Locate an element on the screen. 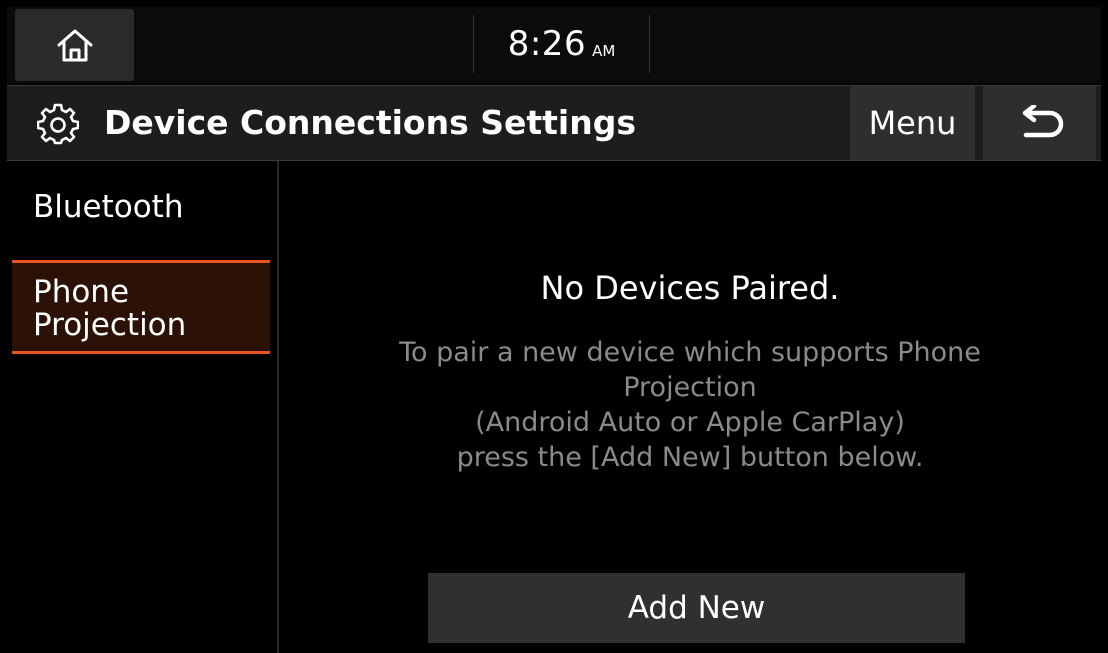  description-line: press the [Add New] button below. is located at coordinates (690, 457).